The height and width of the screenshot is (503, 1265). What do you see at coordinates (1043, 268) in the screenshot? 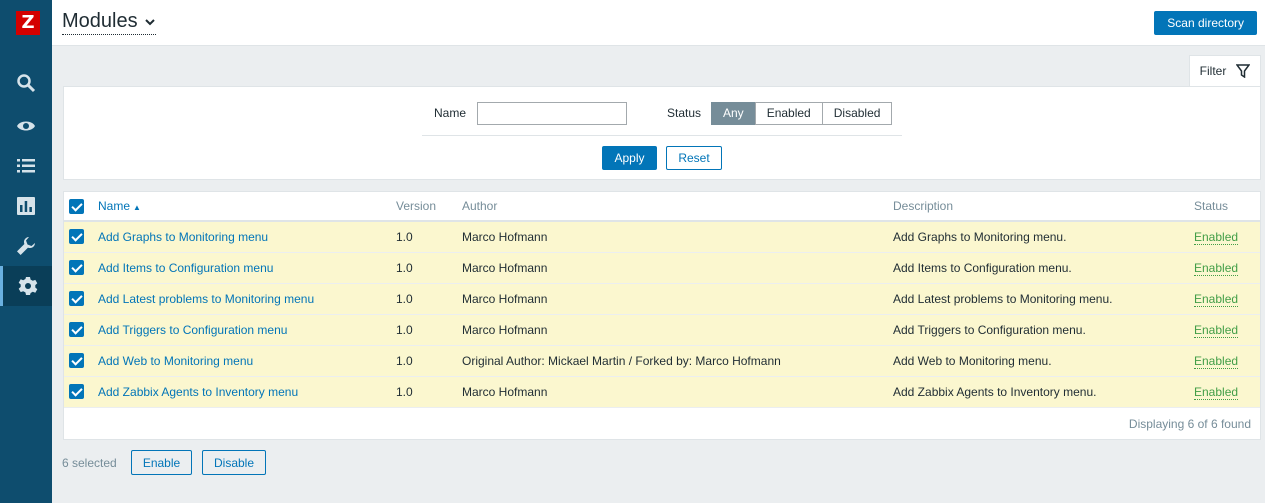
I see `module-description: Add Items to Configuration menu.` at bounding box center [1043, 268].